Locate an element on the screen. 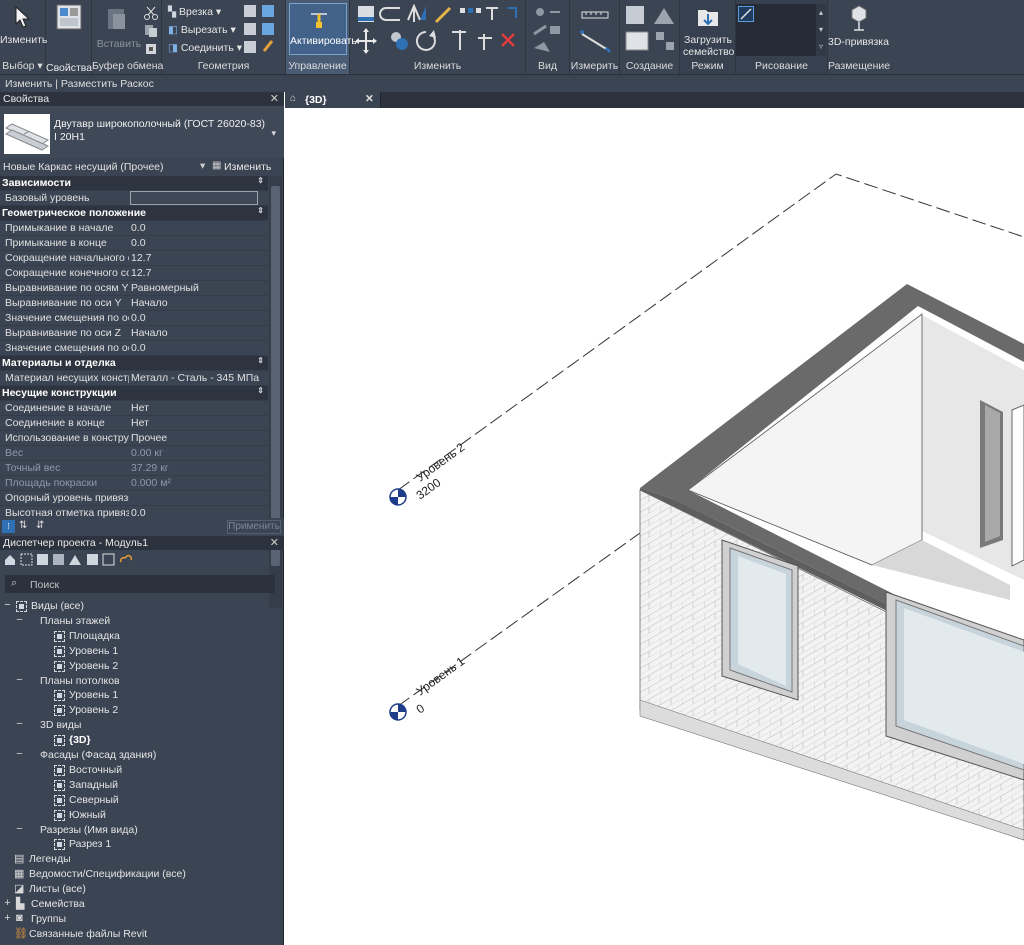  browser-close-icon: ✕ is located at coordinates (274, 542).